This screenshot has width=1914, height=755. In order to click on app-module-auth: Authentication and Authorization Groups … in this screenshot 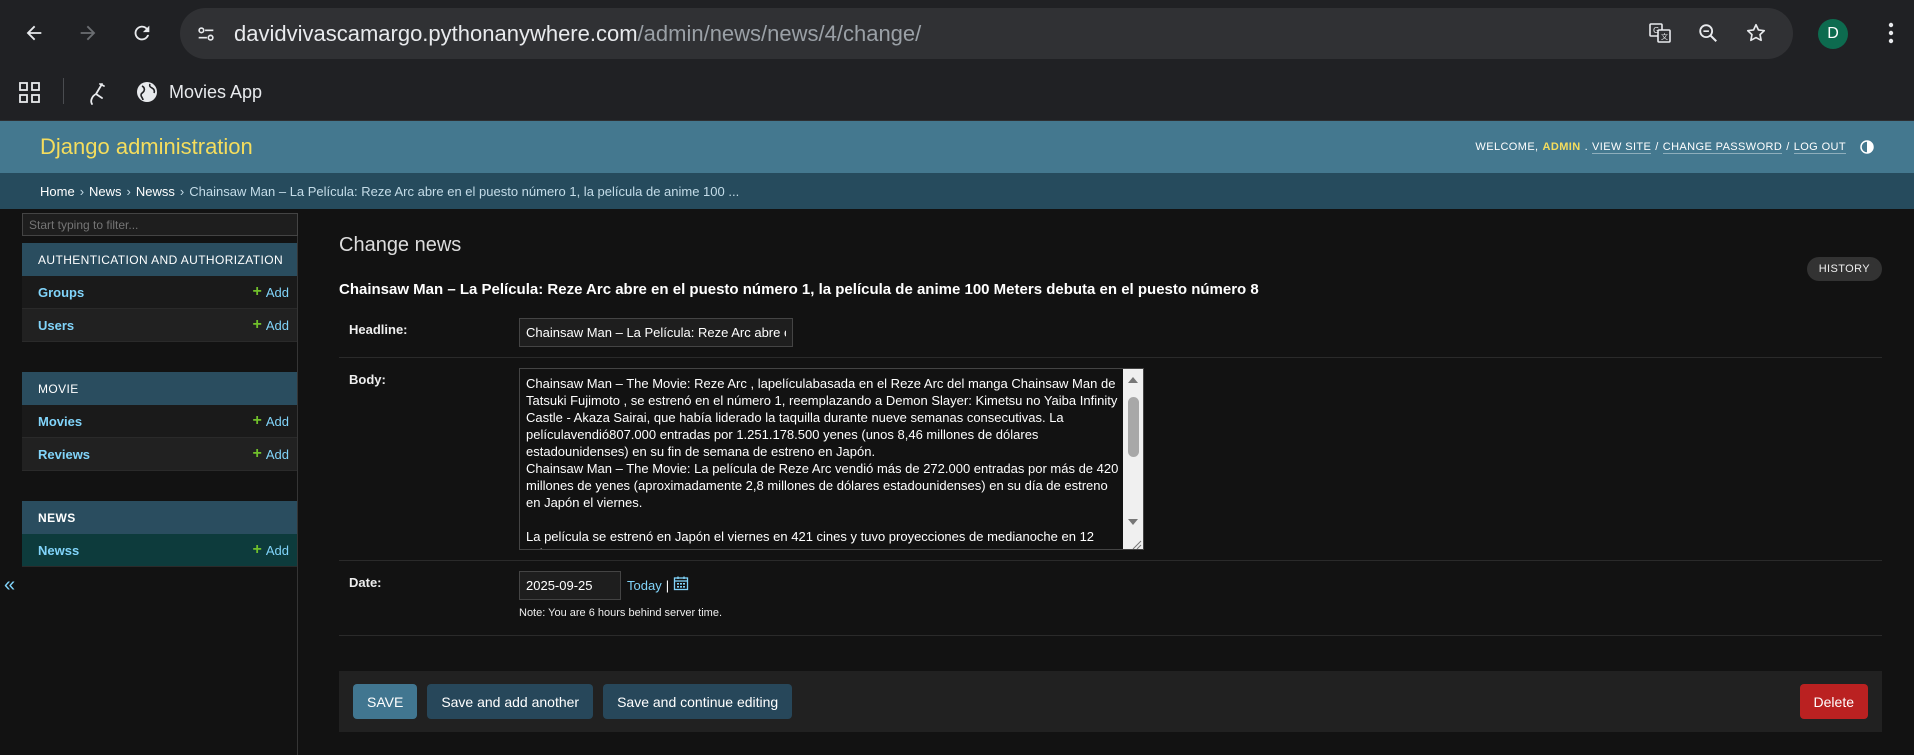, I will do `click(159, 292)`.